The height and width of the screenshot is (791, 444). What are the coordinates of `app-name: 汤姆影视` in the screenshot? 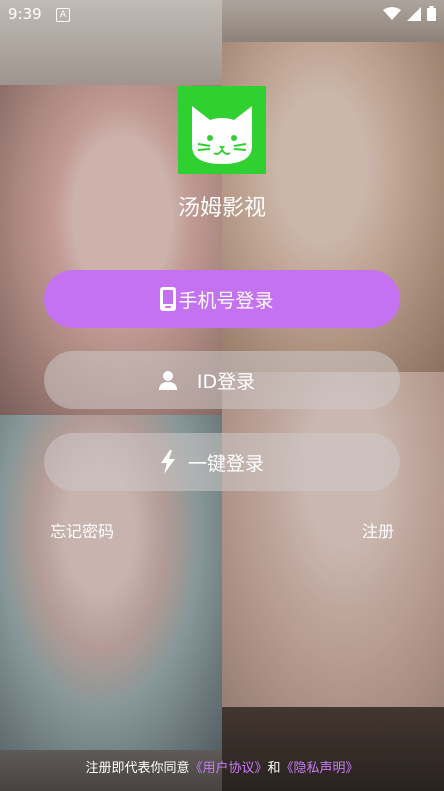 It's located at (221, 208).